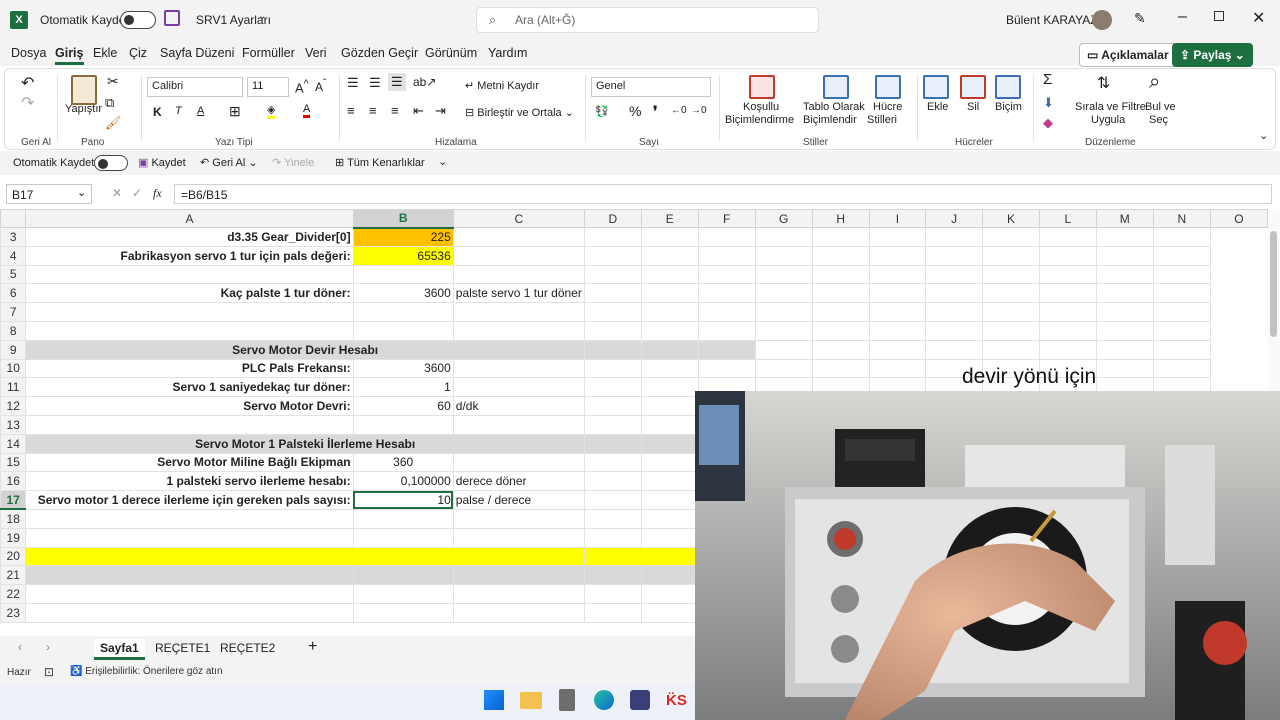 The height and width of the screenshot is (720, 1280). I want to click on tab-data: Veri, so click(316, 53).